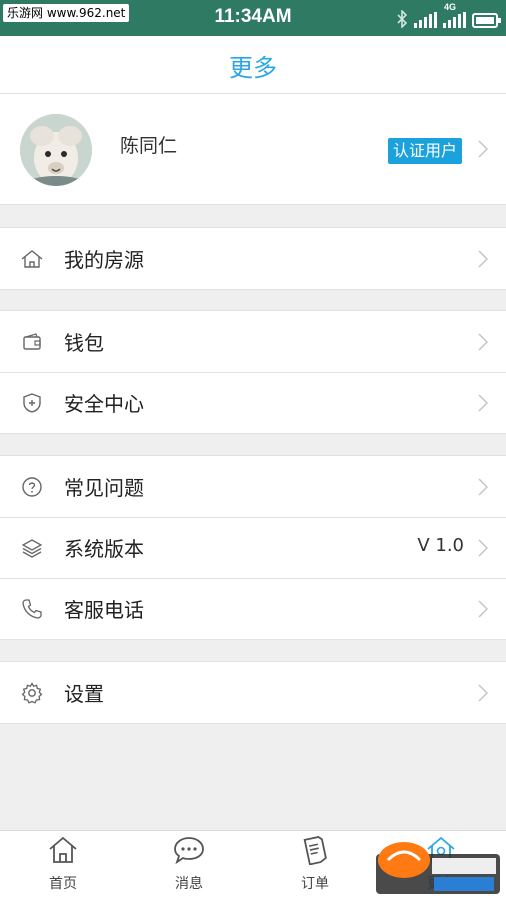  What do you see at coordinates (32, 403) in the screenshot?
I see `shield-icon` at bounding box center [32, 403].